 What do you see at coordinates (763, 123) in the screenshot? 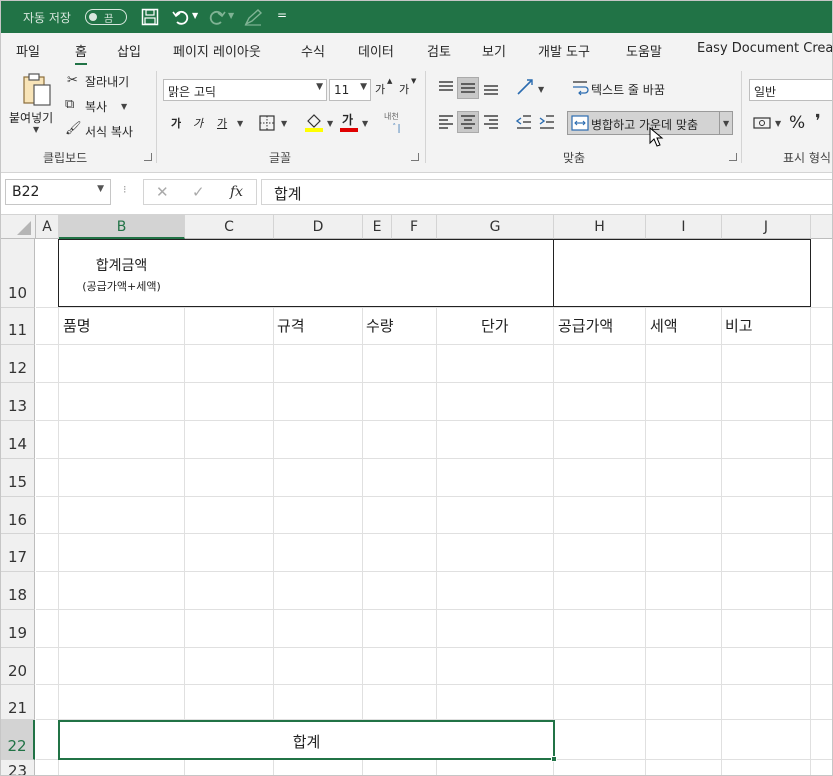
I see `currency-icon` at bounding box center [763, 123].